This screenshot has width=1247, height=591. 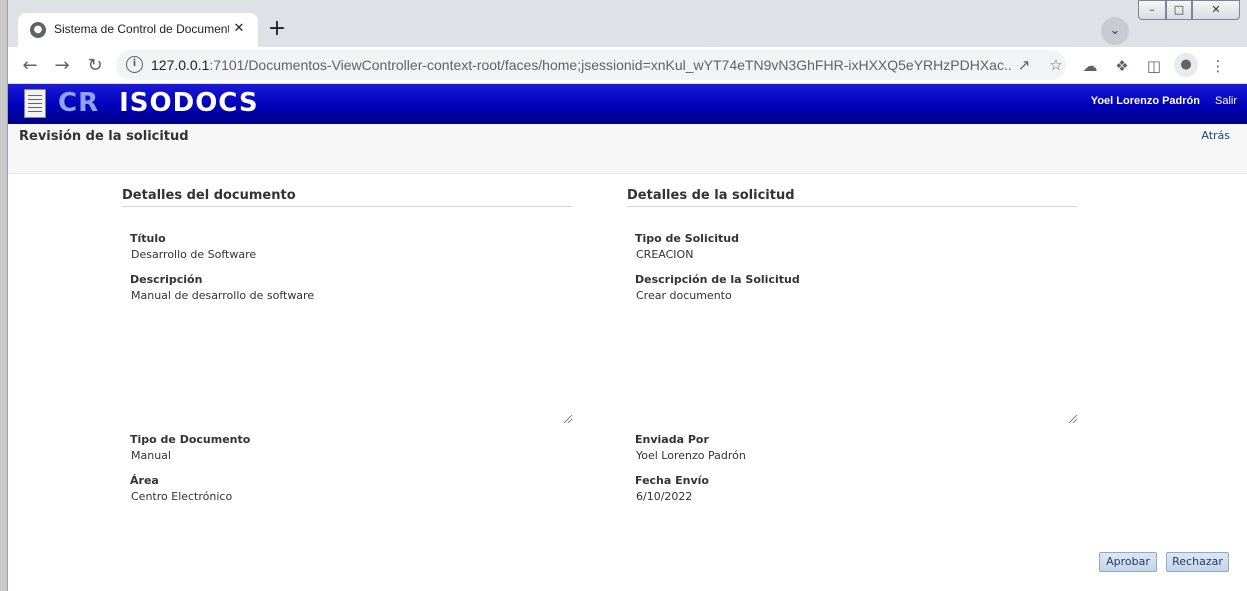 What do you see at coordinates (141, 29) in the screenshot?
I see `tab-title: Sistema de Control de Documentos` at bounding box center [141, 29].